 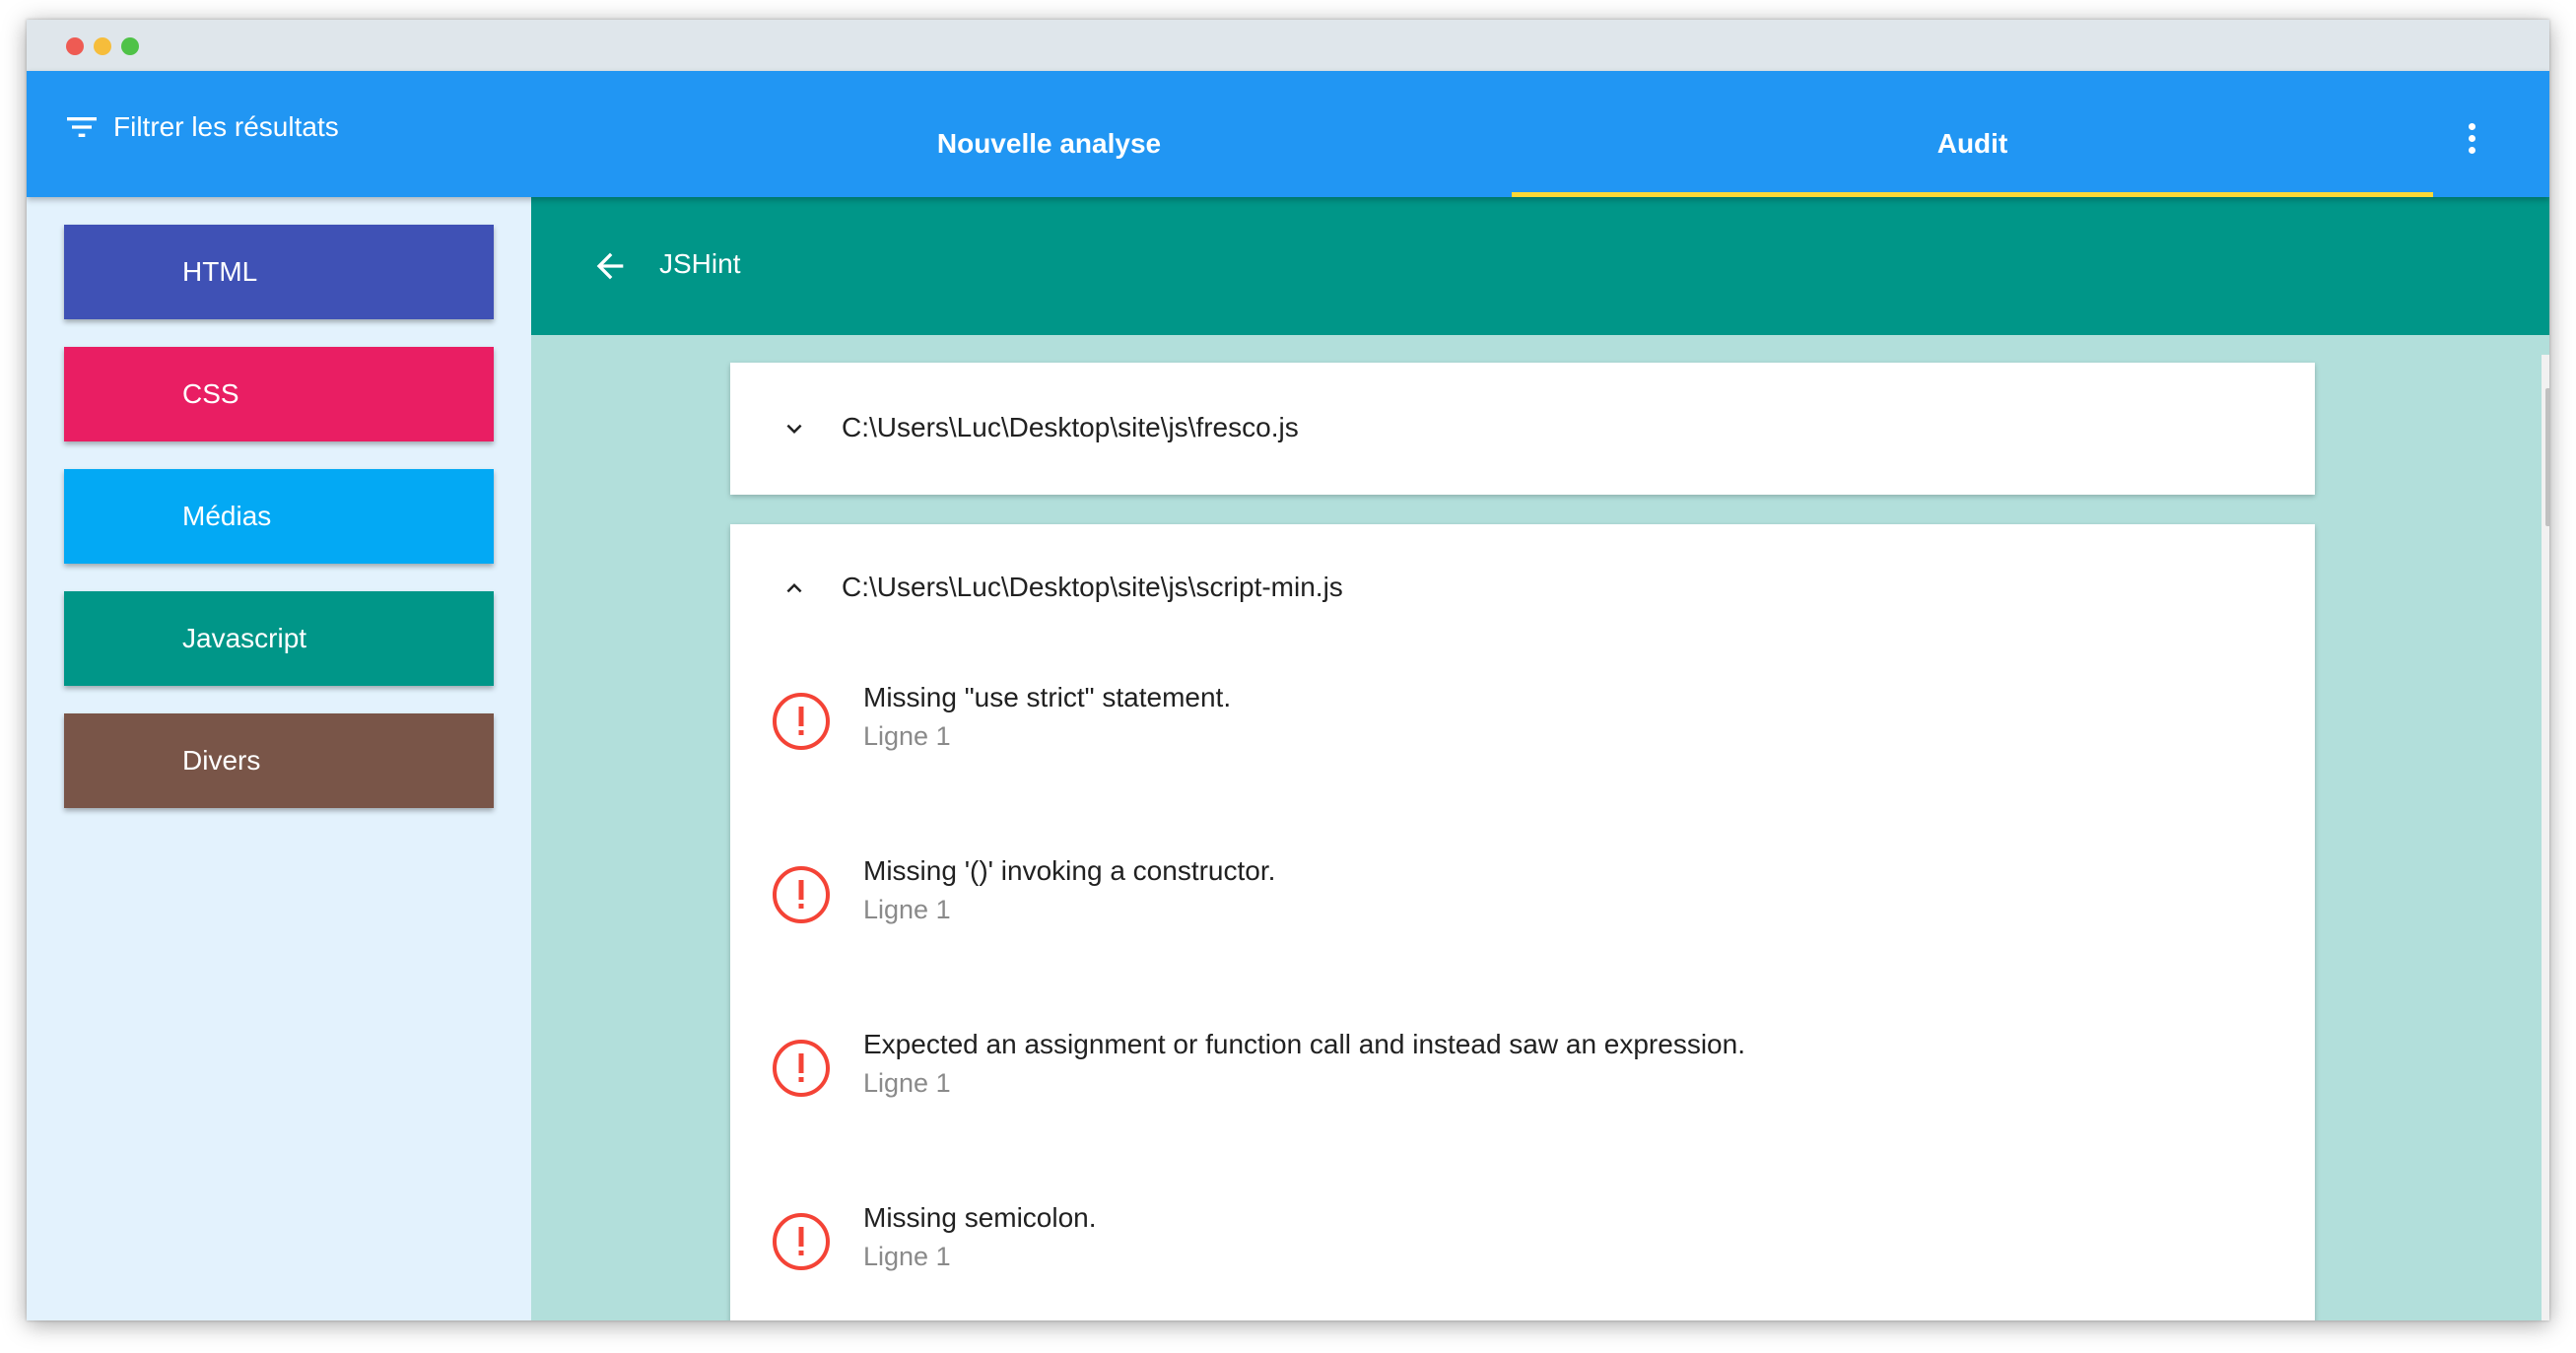 What do you see at coordinates (75, 46) in the screenshot?
I see `close-window-button` at bounding box center [75, 46].